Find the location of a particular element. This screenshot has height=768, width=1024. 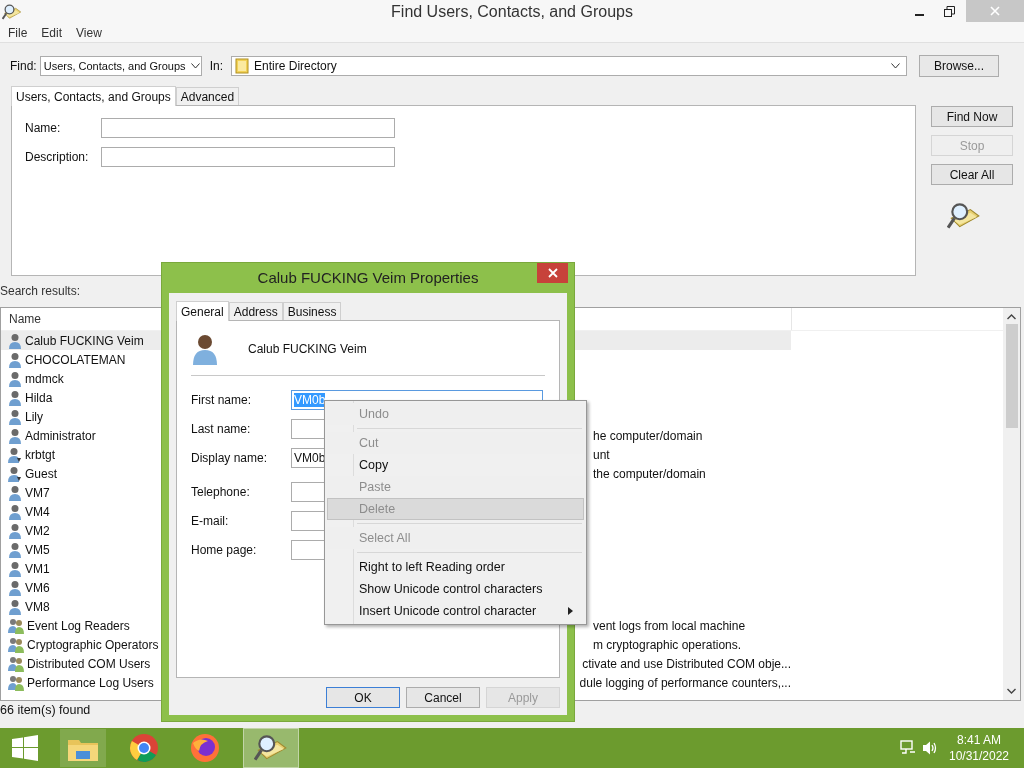

field-label: Name: is located at coordinates (43, 128).